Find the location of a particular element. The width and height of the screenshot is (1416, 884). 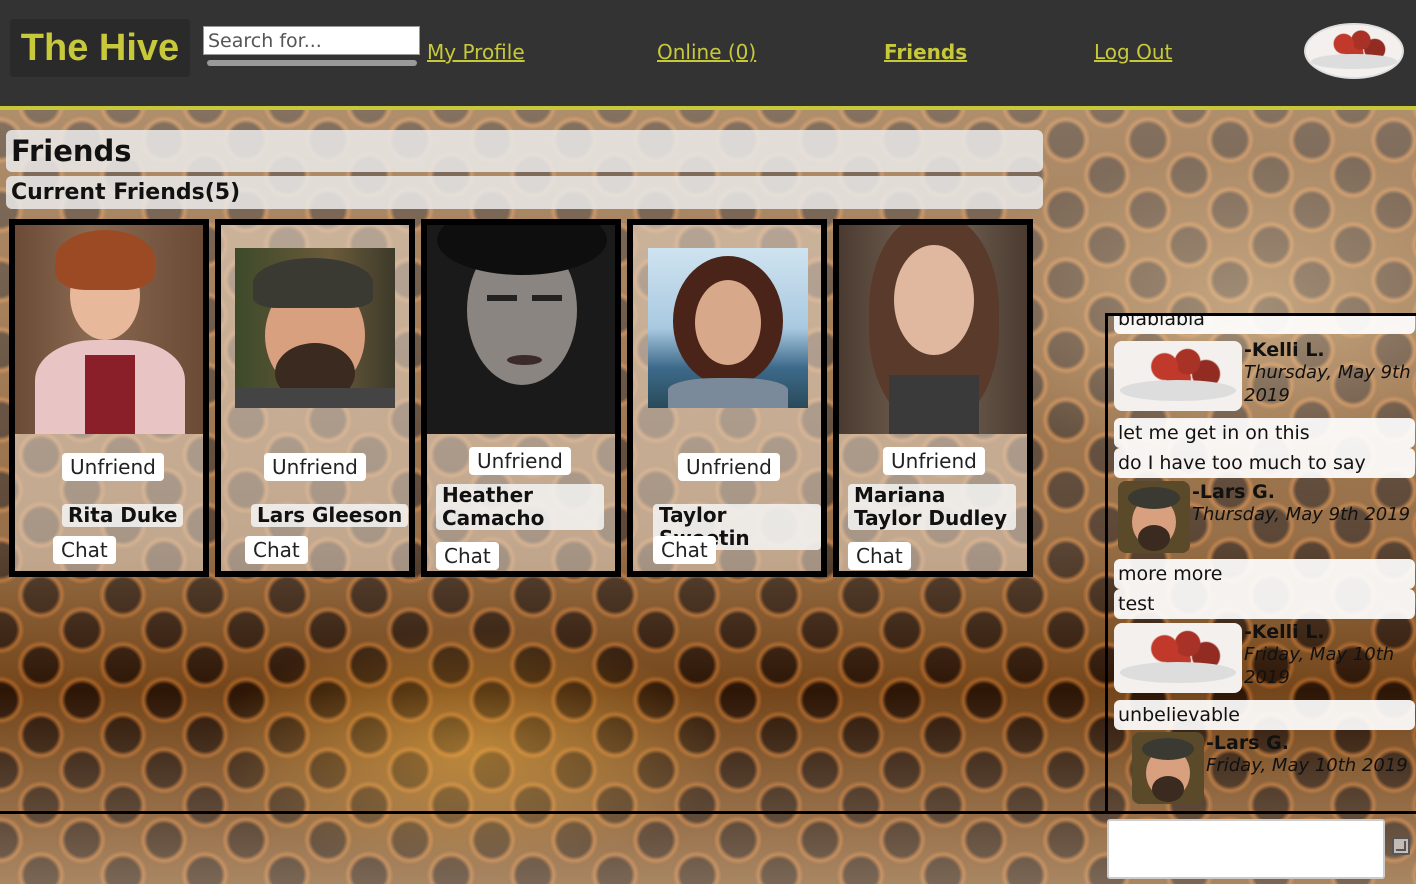

search-underline is located at coordinates (312, 63).